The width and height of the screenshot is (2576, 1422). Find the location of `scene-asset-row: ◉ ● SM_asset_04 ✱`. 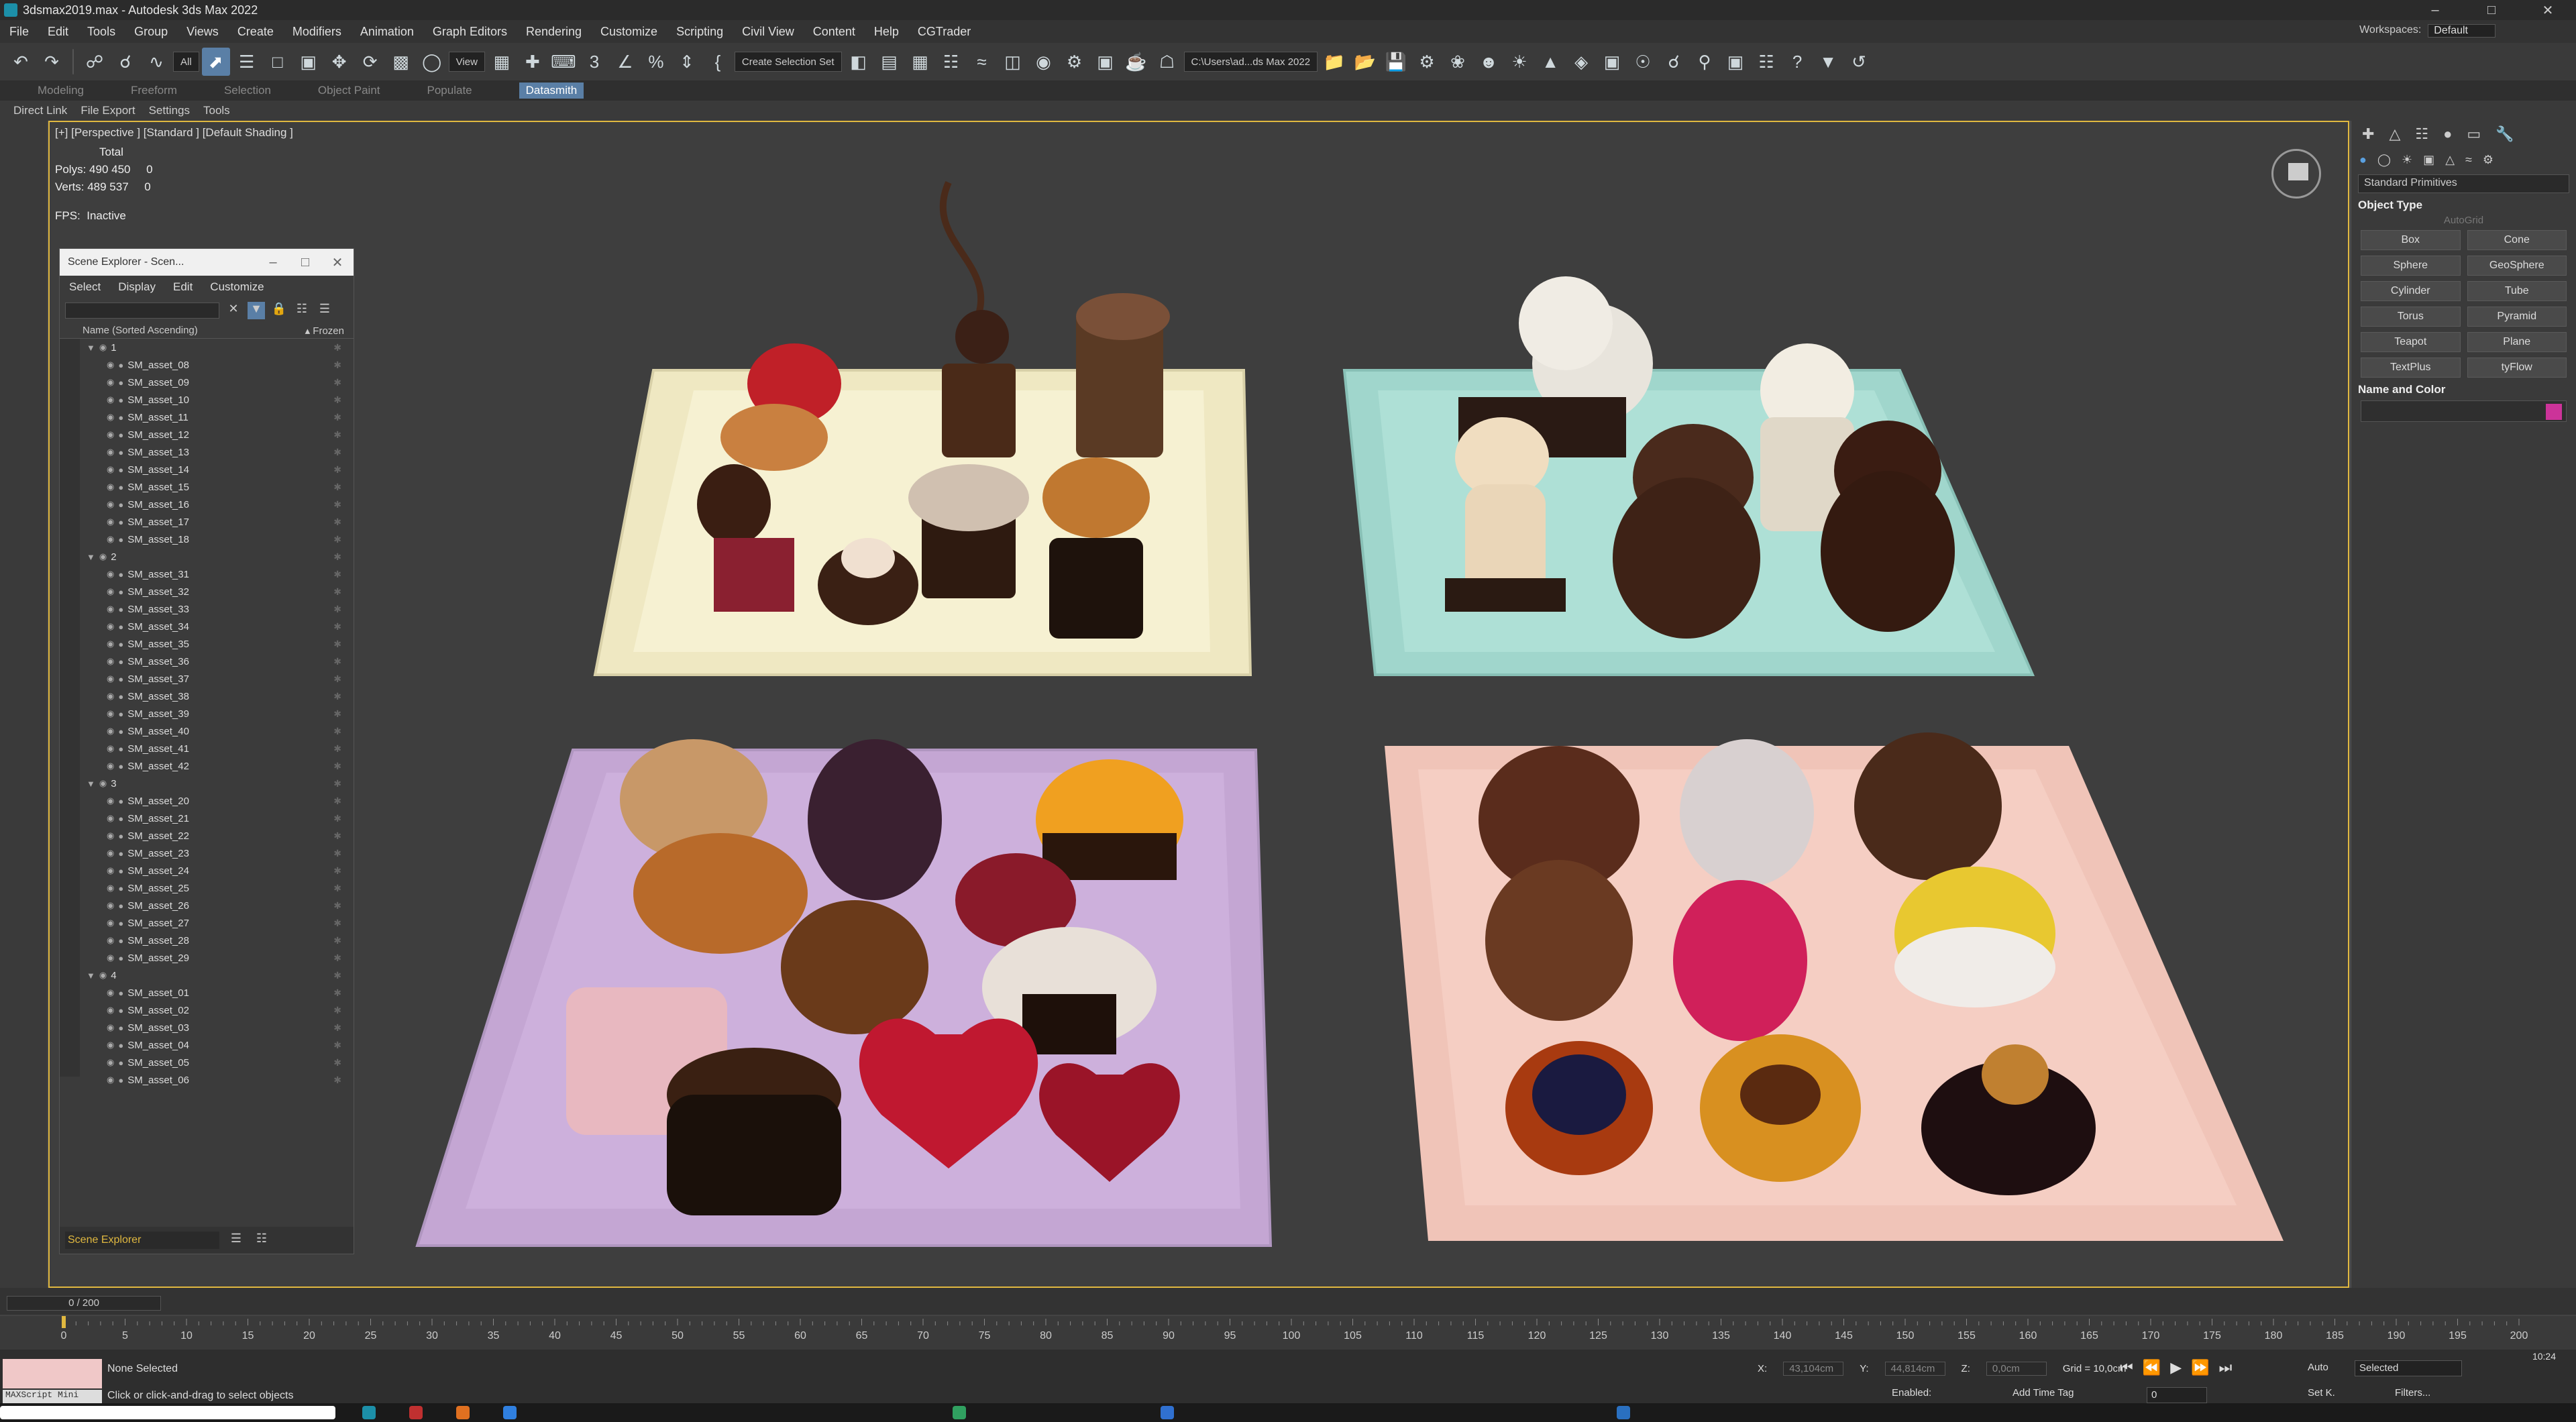

scene-asset-row: ◉ ● SM_asset_04 ✱ is located at coordinates (207, 1045).